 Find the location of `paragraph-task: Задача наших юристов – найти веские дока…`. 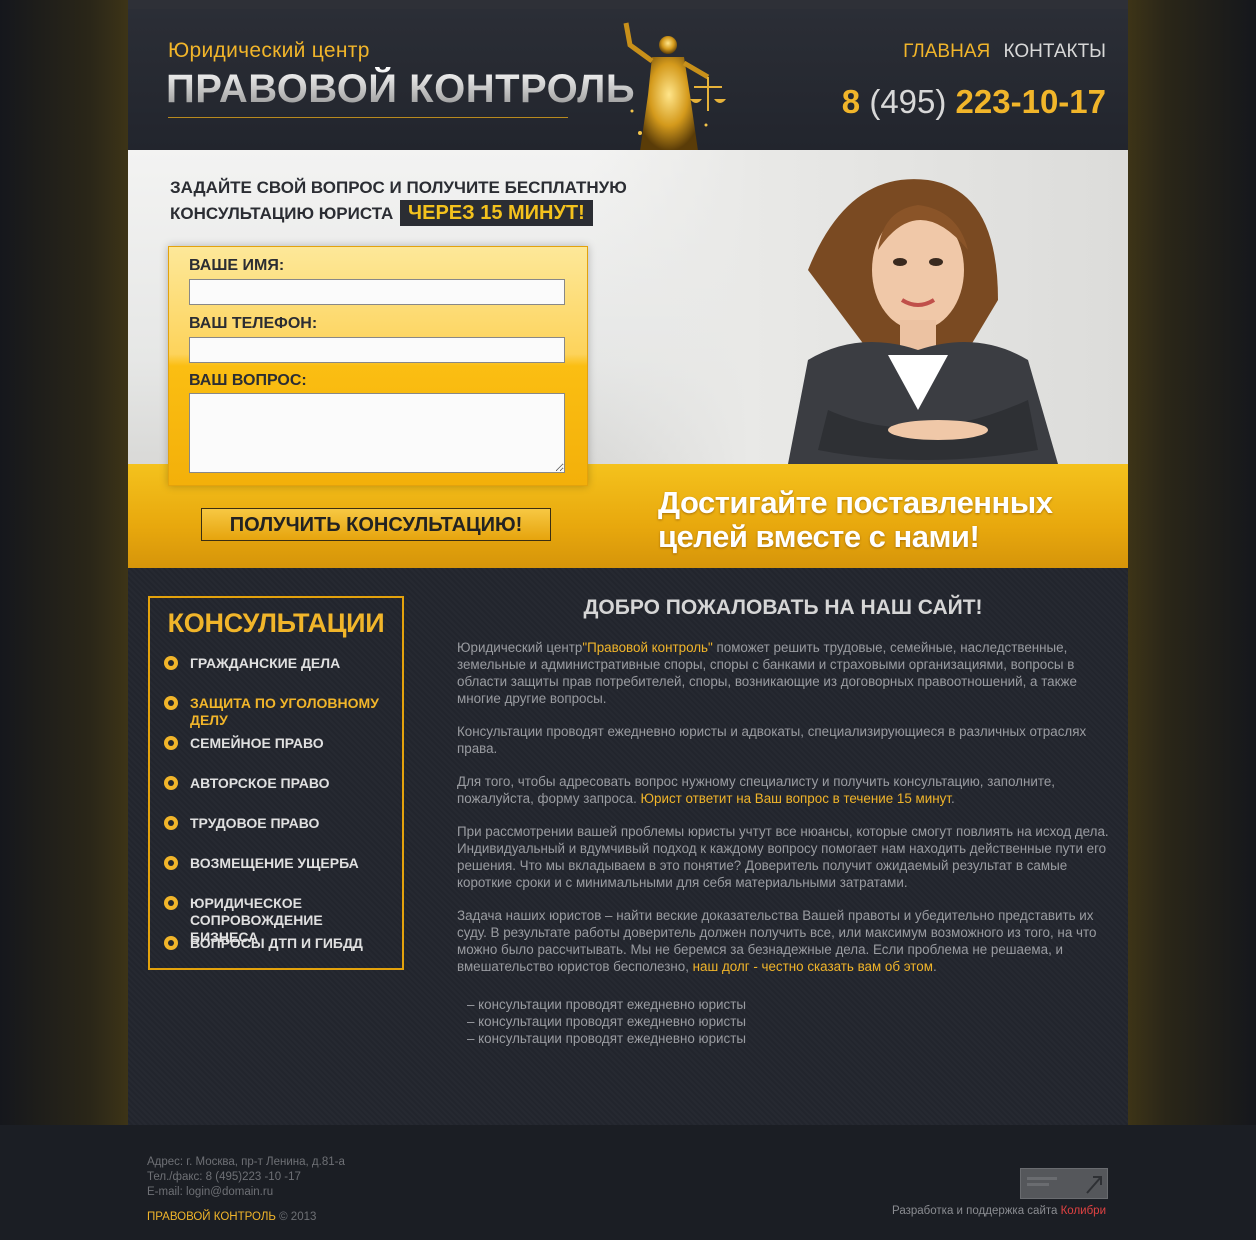

paragraph-task: Задача наших юристов – найти веские дока… is located at coordinates (783, 941).